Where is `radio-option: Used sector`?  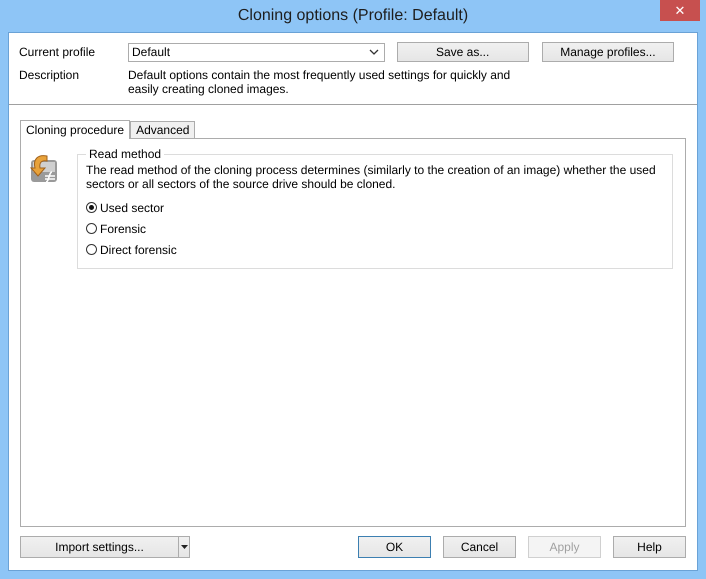 radio-option: Used sector is located at coordinates (375, 207).